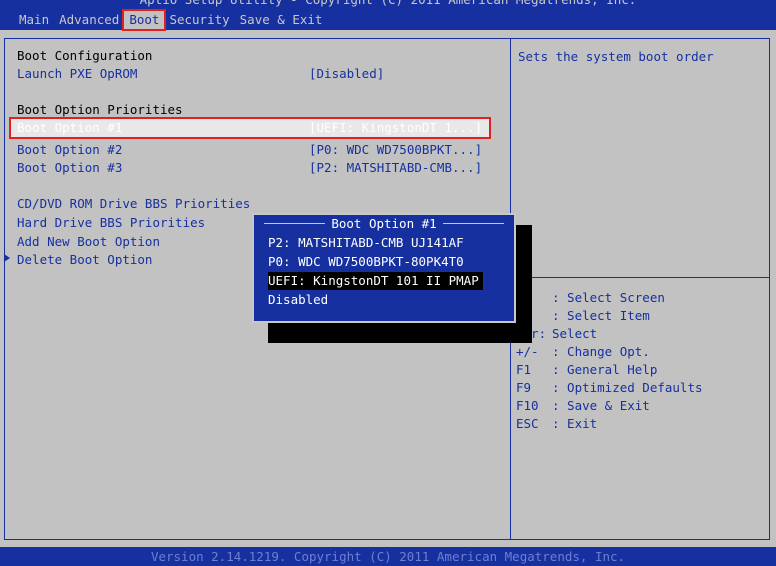  I want to click on delete-boot-option-link: Delete Boot Option, so click(84, 260).